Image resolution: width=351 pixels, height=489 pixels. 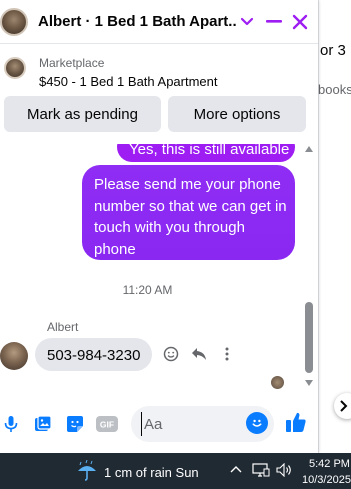 I want to click on background-page, so click(x=334, y=226).